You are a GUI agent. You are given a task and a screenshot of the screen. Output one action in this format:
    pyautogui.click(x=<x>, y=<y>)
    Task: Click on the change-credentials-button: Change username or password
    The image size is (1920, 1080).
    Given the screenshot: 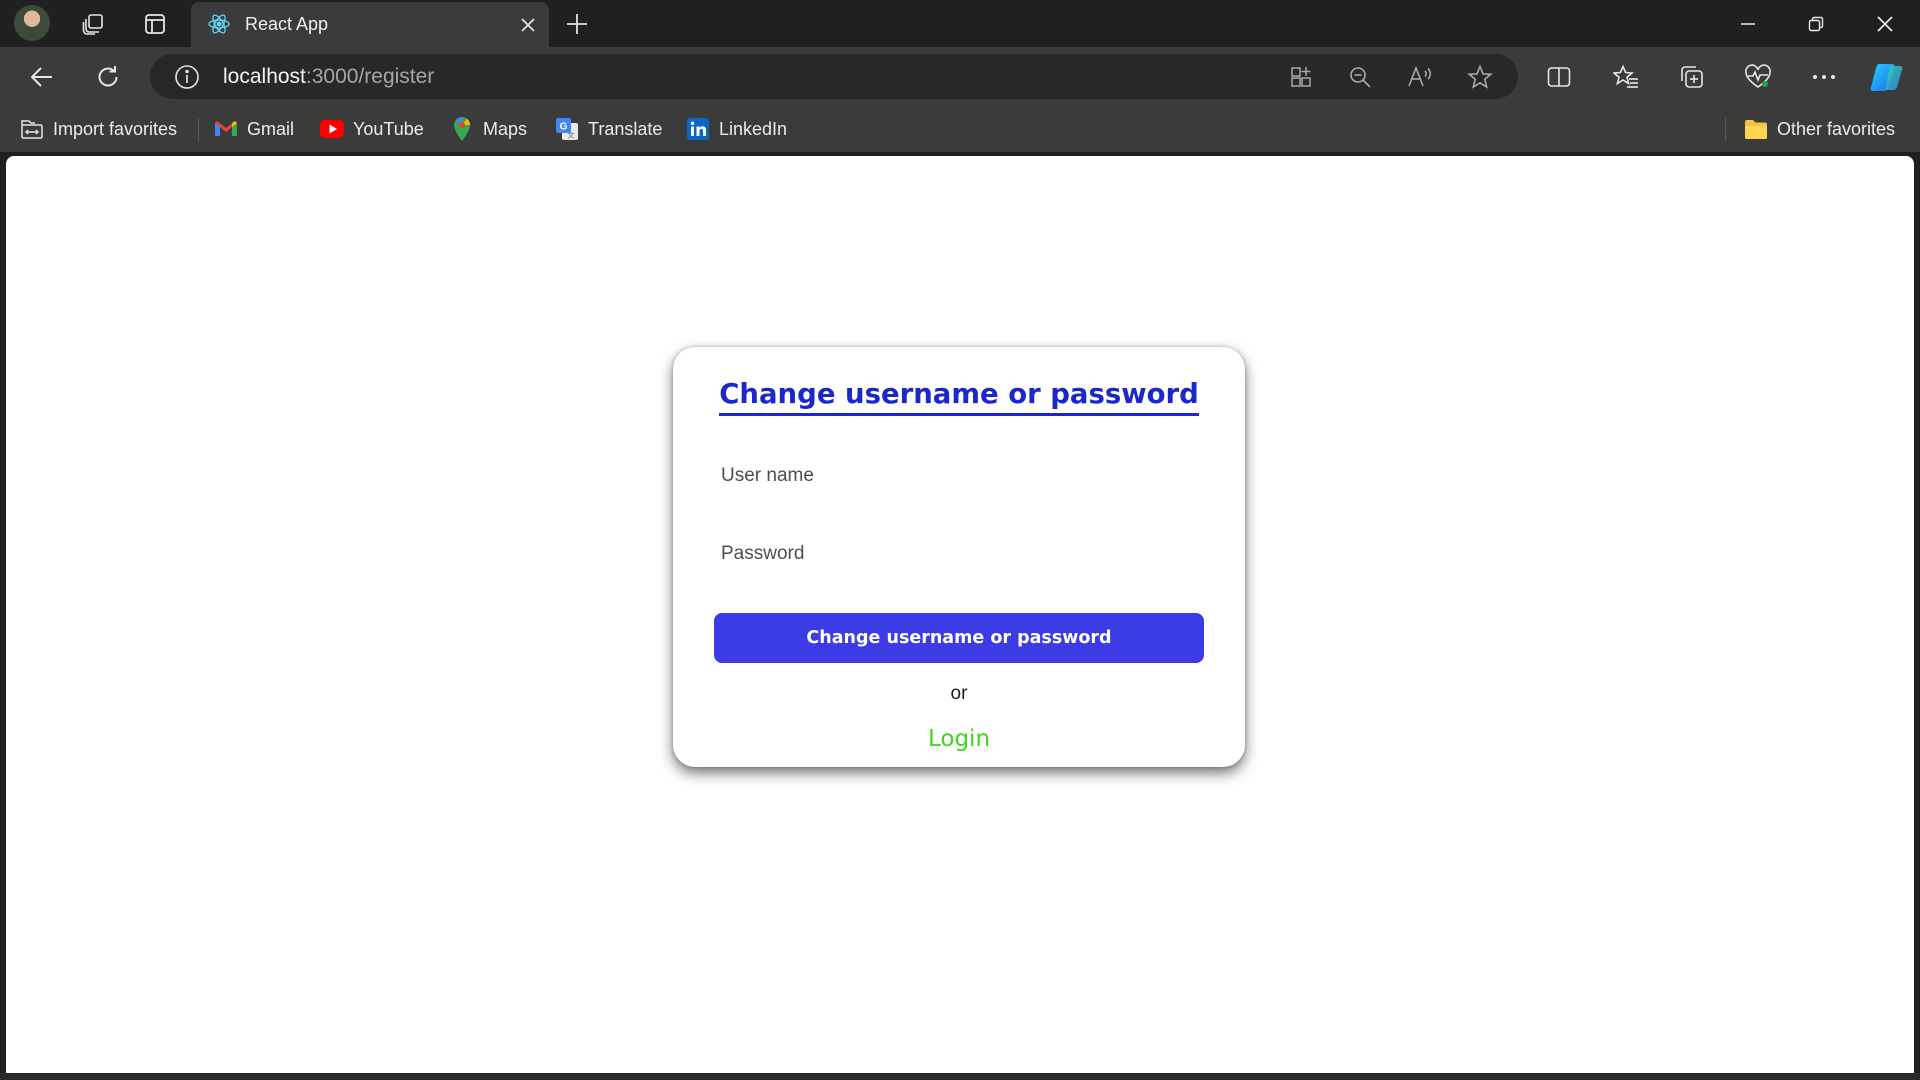 What is the action you would take?
    pyautogui.click(x=959, y=638)
    